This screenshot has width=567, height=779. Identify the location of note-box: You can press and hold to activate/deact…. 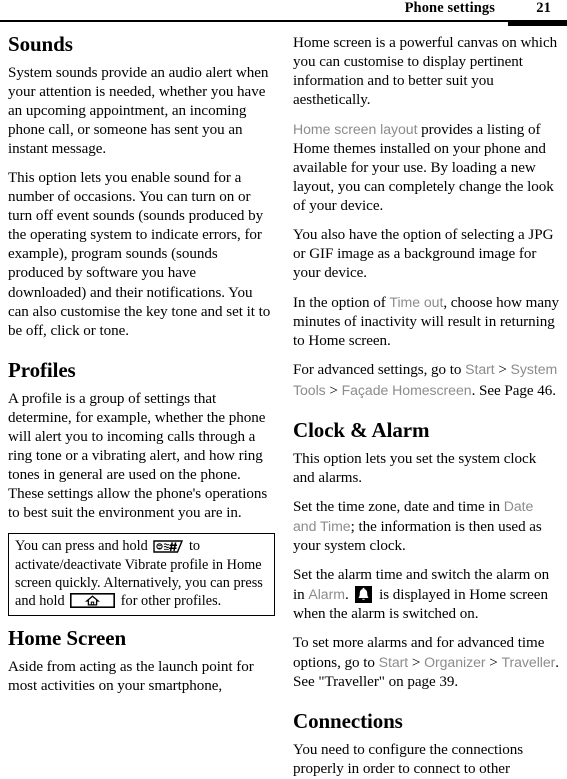
(141, 574).